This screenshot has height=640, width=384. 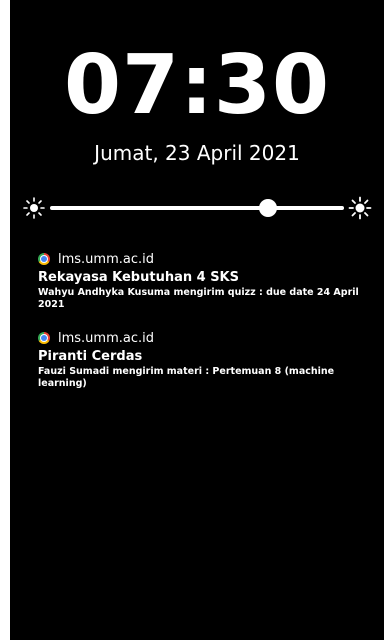 What do you see at coordinates (196, 85) in the screenshot?
I see `clock-time: 07:30` at bounding box center [196, 85].